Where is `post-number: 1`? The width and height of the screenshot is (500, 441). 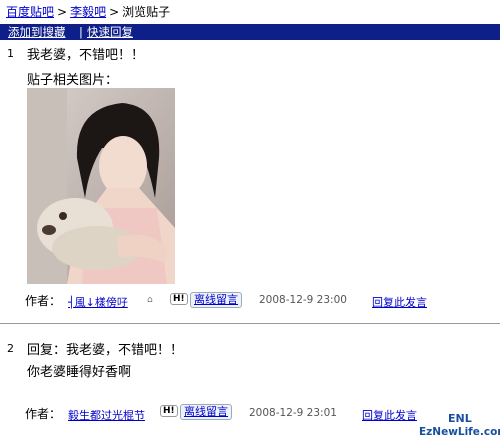 post-number: 1 is located at coordinates (10, 53).